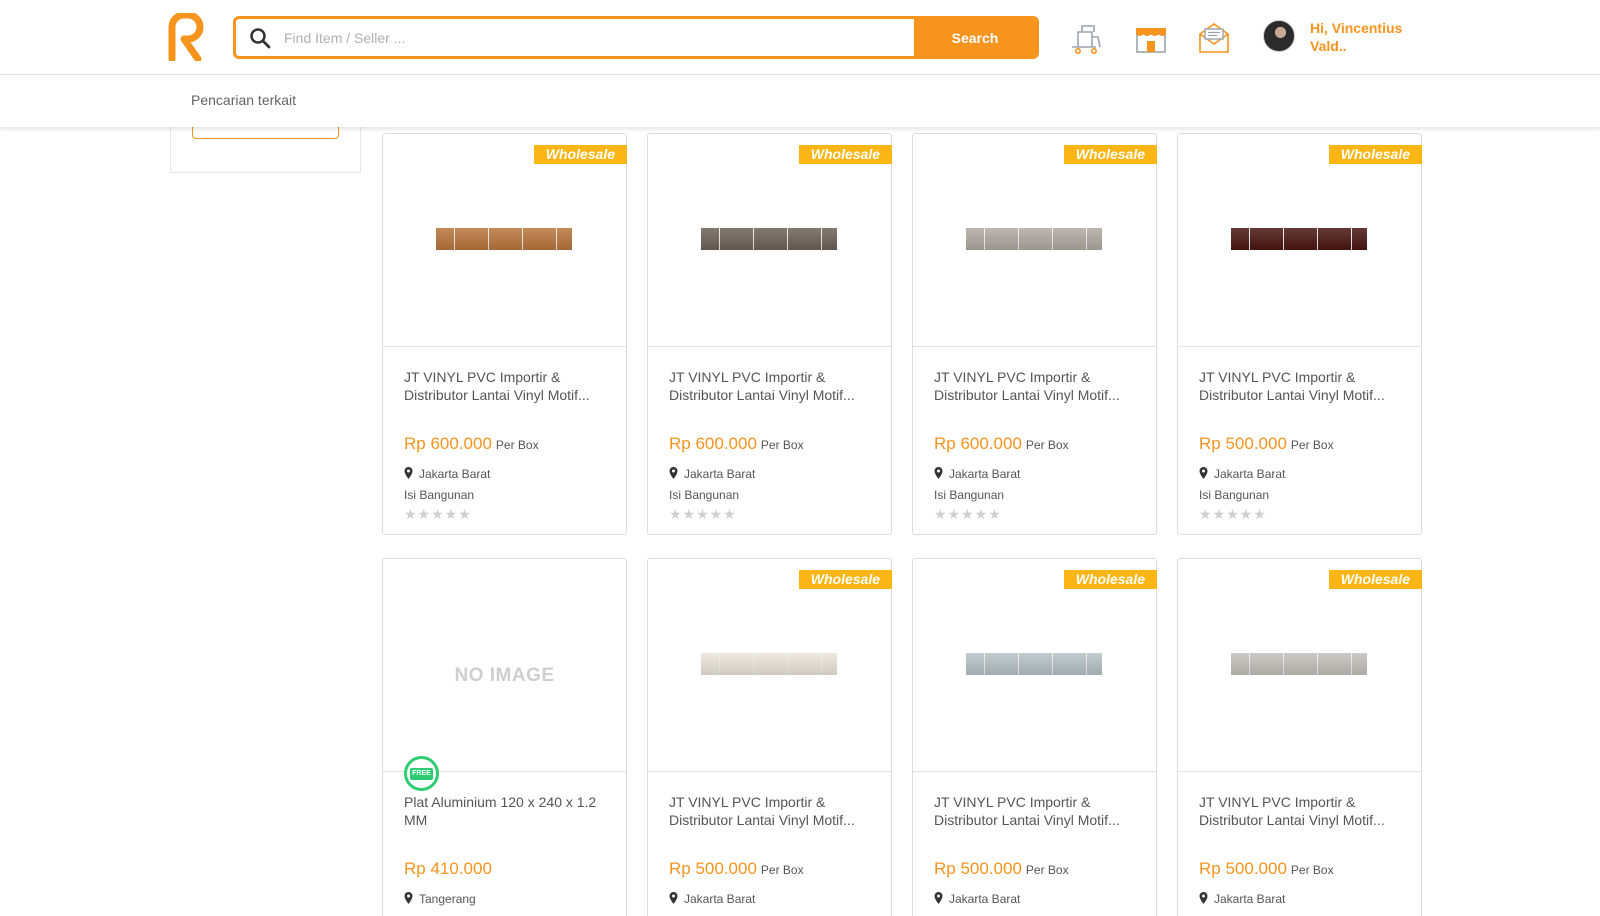 This screenshot has width=1600, height=916. Describe the element at coordinates (447, 899) in the screenshot. I see `location-text: Tangerang` at that location.